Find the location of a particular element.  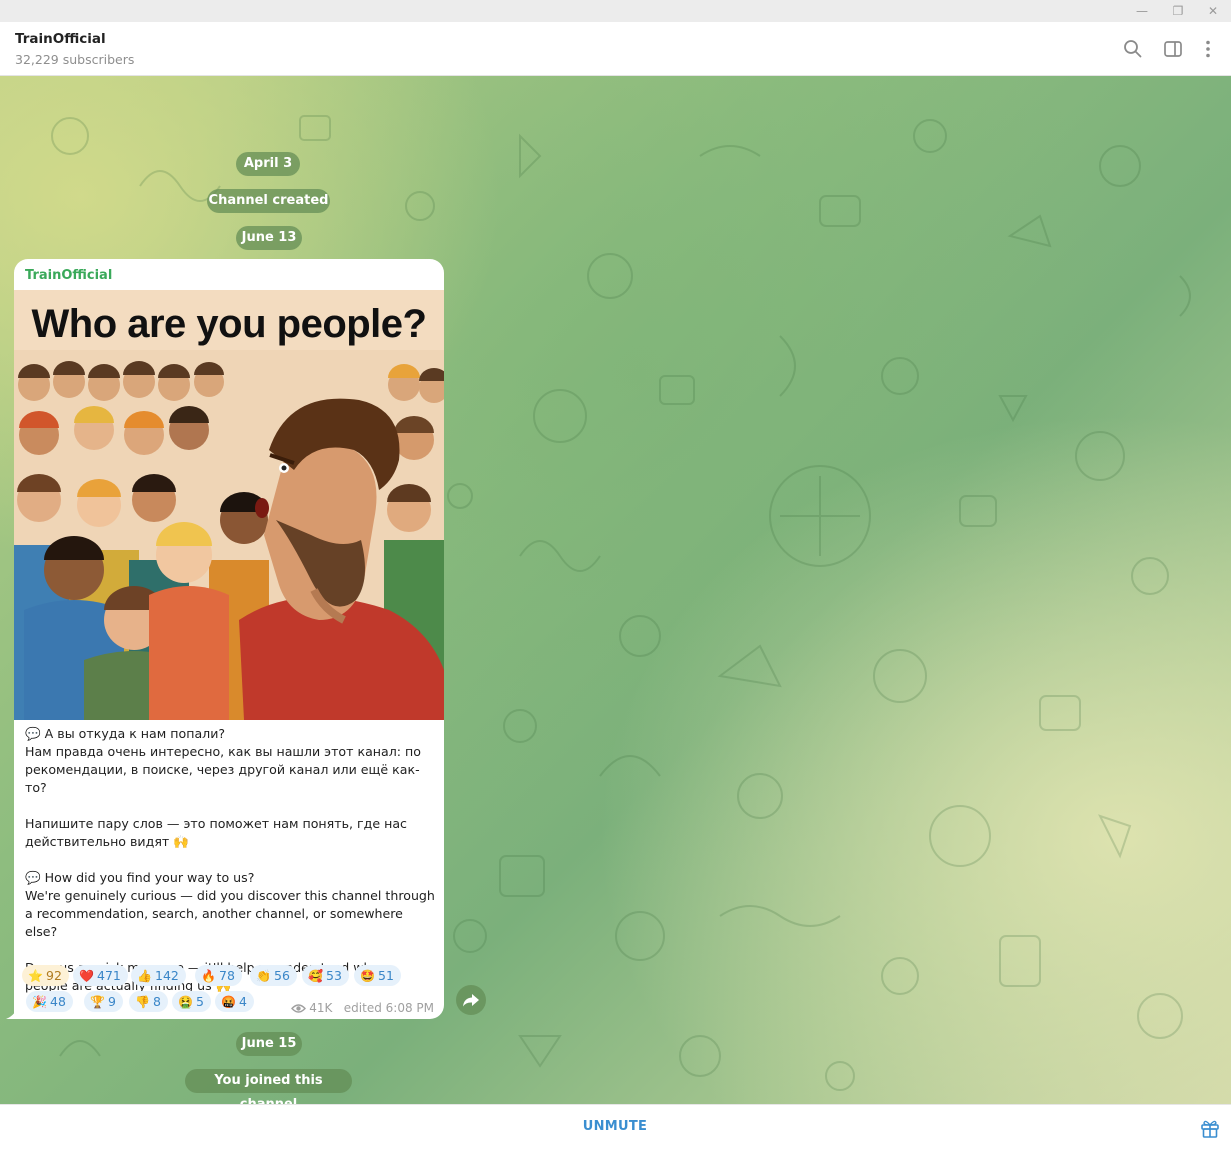

edited-time: edited 6:08 PM is located at coordinates (388, 1008).